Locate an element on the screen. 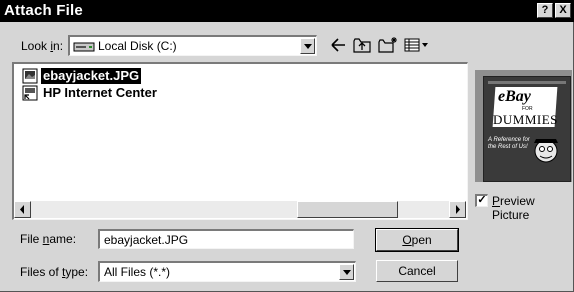 This screenshot has height=292, width=574. preview-picture-checkbox: ✓ is located at coordinates (481, 200).